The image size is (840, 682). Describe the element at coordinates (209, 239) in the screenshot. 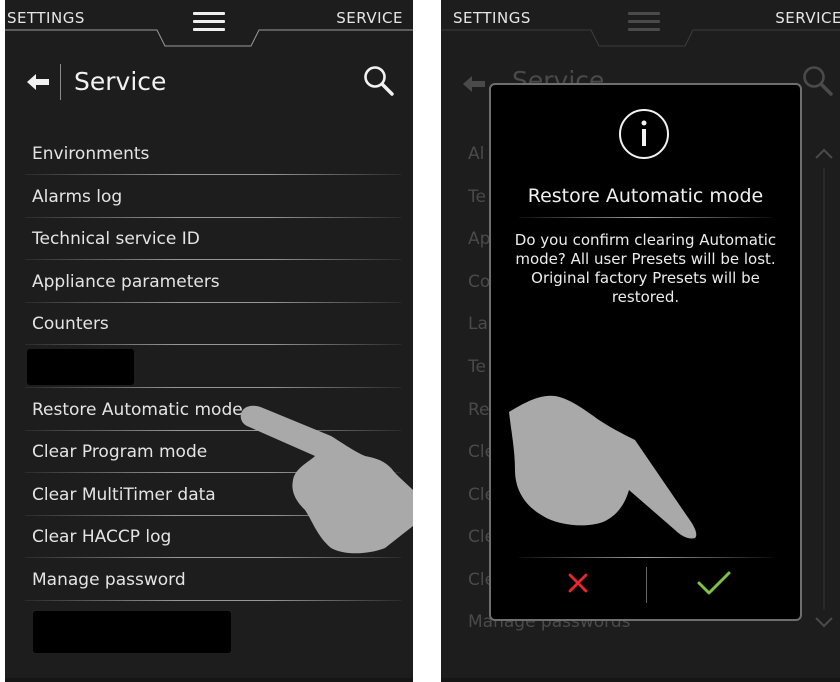

I see `list-item-technical-service-id: Technical service ID` at that location.